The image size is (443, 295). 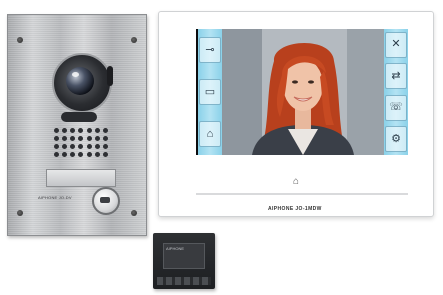 What do you see at coordinates (55, 197) in the screenshot?
I see `door-station-brand: AIPHONE JO-DV` at bounding box center [55, 197].